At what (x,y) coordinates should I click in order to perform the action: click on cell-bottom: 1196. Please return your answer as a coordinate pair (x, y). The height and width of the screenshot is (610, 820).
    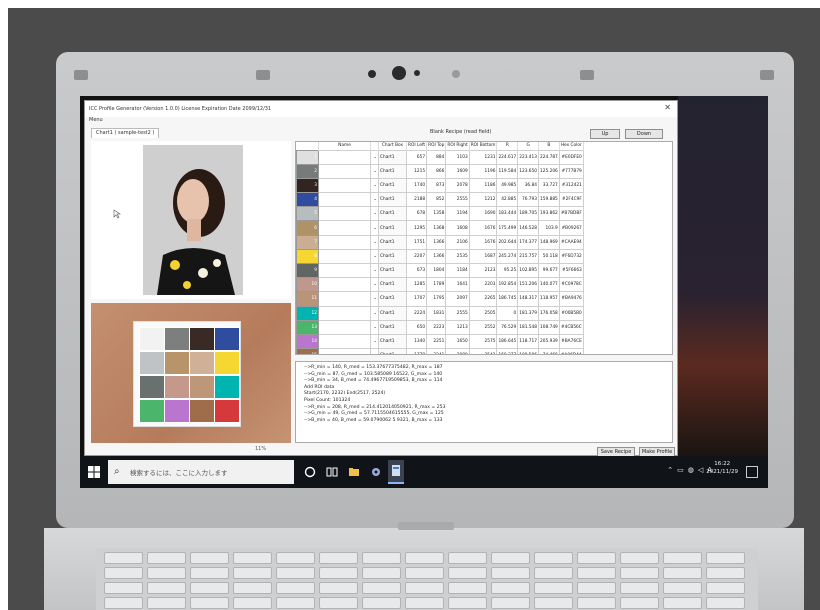
    Looking at the image, I should click on (483, 171).